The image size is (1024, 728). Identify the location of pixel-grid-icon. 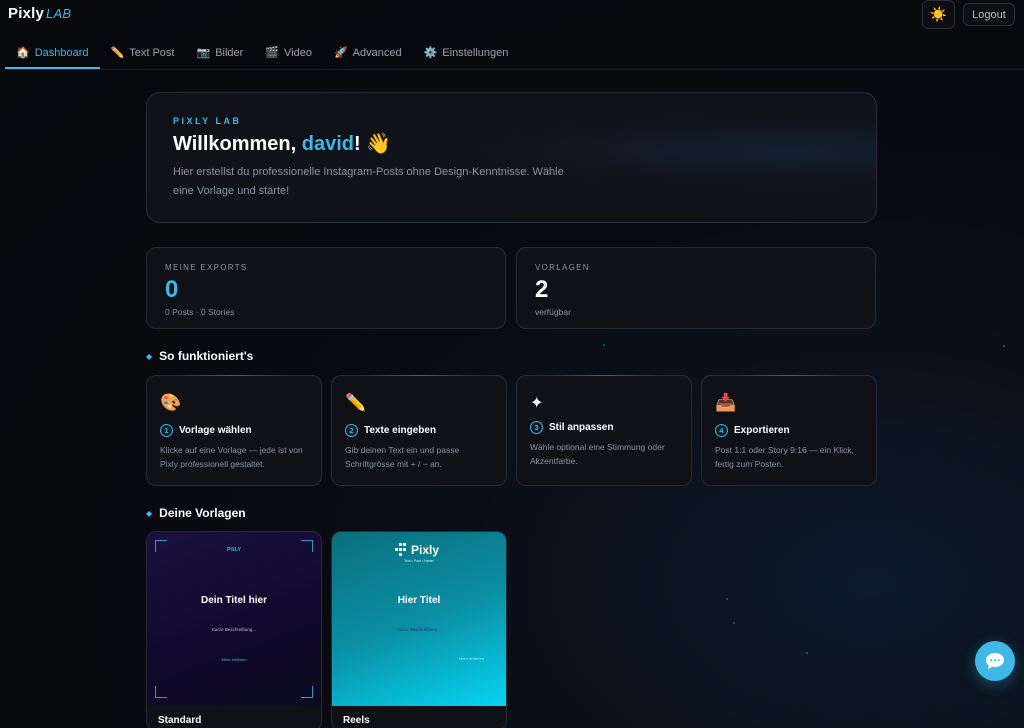
(400, 549).